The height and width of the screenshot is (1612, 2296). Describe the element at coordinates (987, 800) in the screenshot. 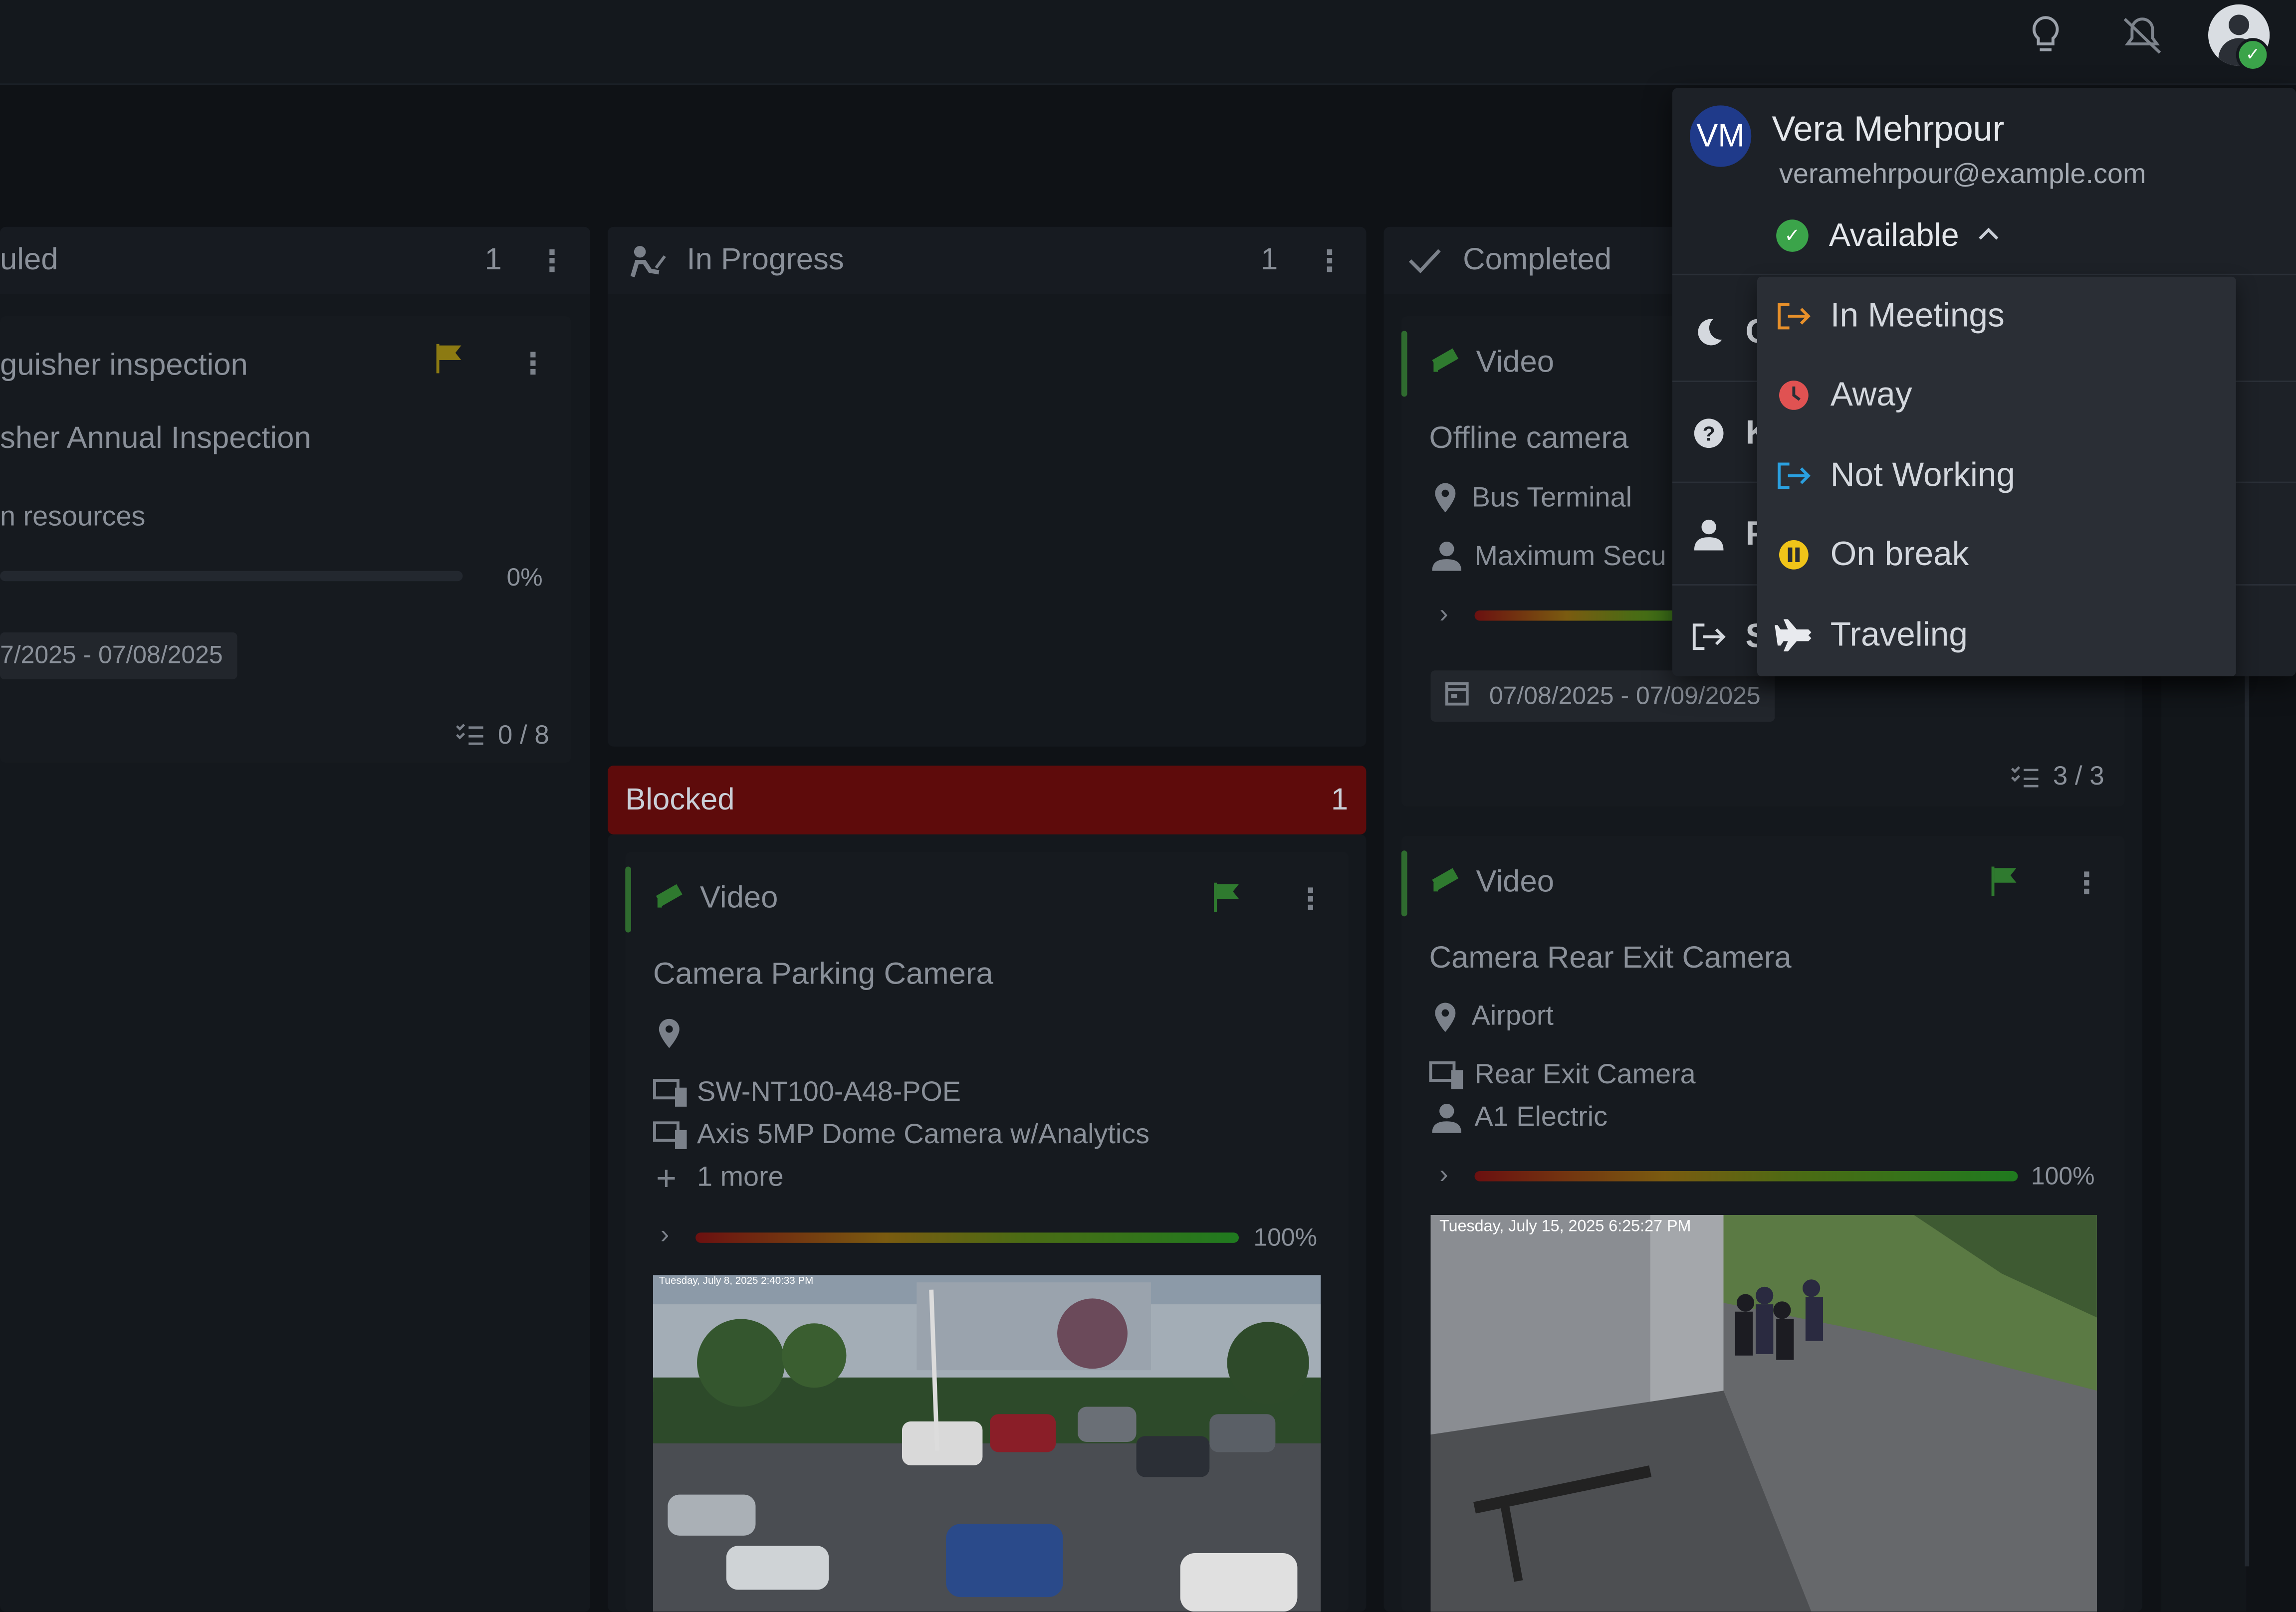

I see `column-header-blocked: Blocked 1` at that location.